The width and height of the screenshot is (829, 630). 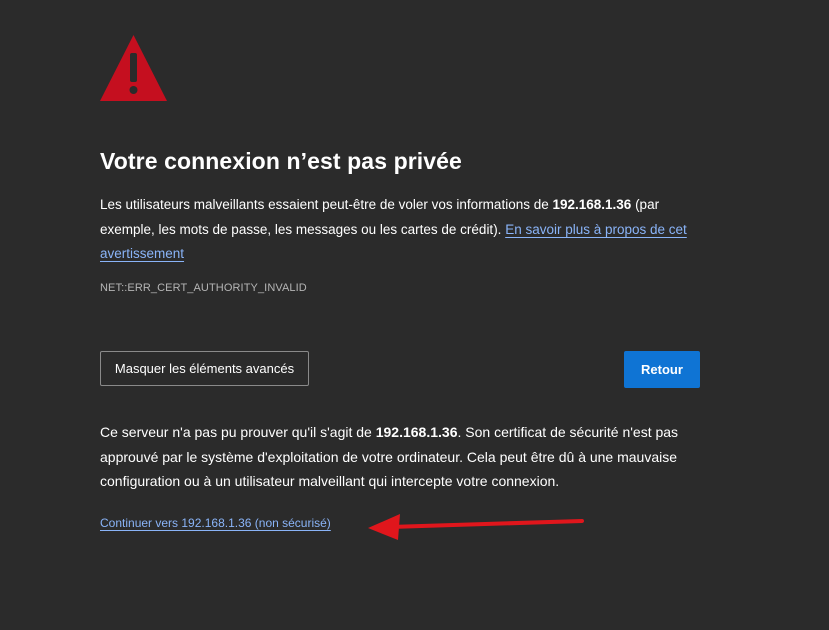 I want to click on hide-advanced-button: Masquer les éléments avancés, so click(x=204, y=368).